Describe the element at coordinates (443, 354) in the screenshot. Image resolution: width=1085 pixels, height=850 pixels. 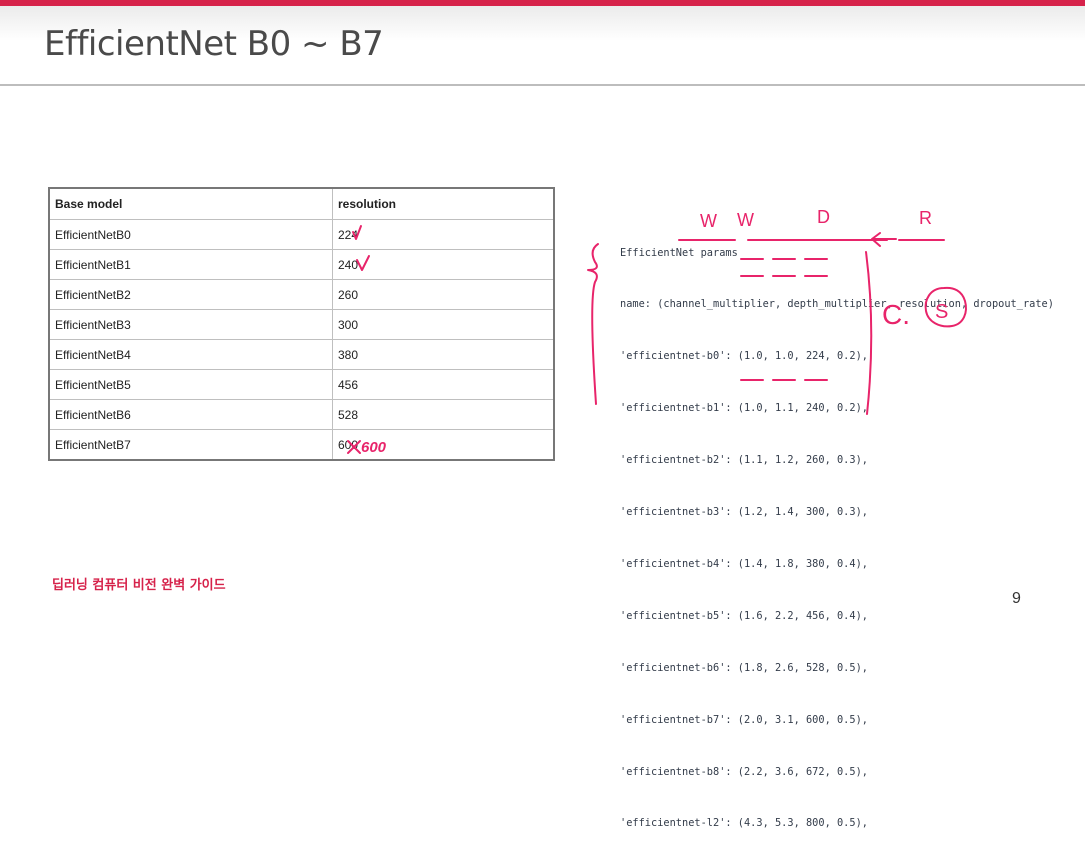
I see `resolution-cell: 380` at that location.